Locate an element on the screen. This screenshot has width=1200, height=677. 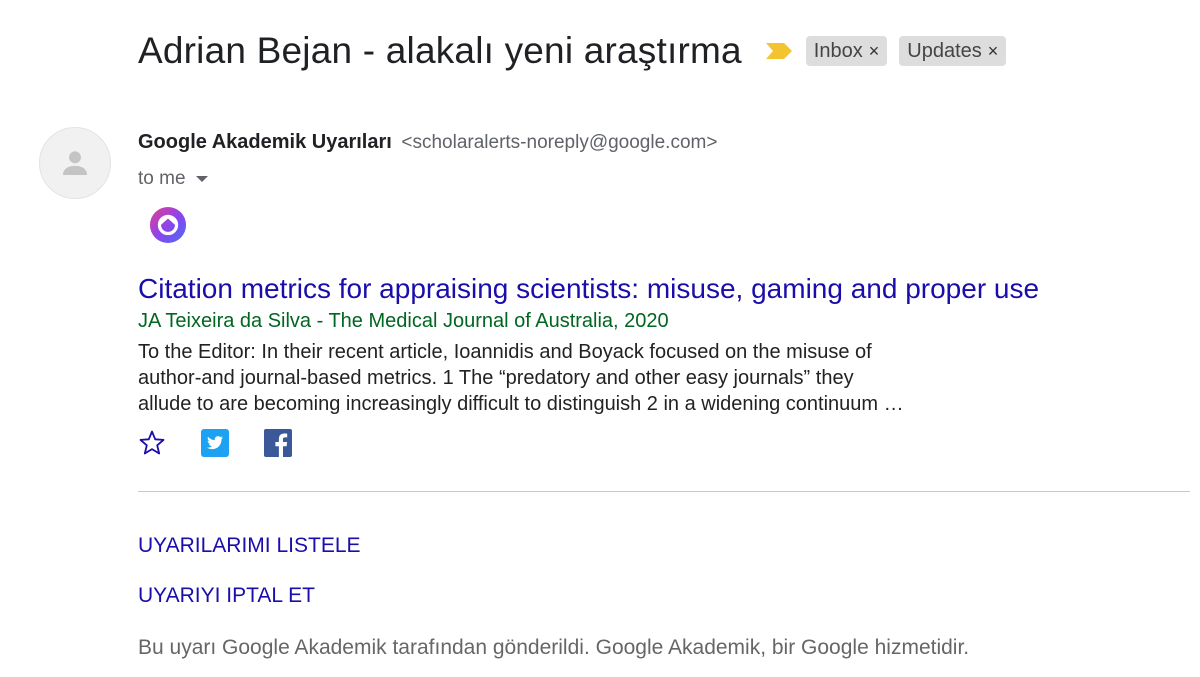
label-updates: Updates × is located at coordinates (953, 51).